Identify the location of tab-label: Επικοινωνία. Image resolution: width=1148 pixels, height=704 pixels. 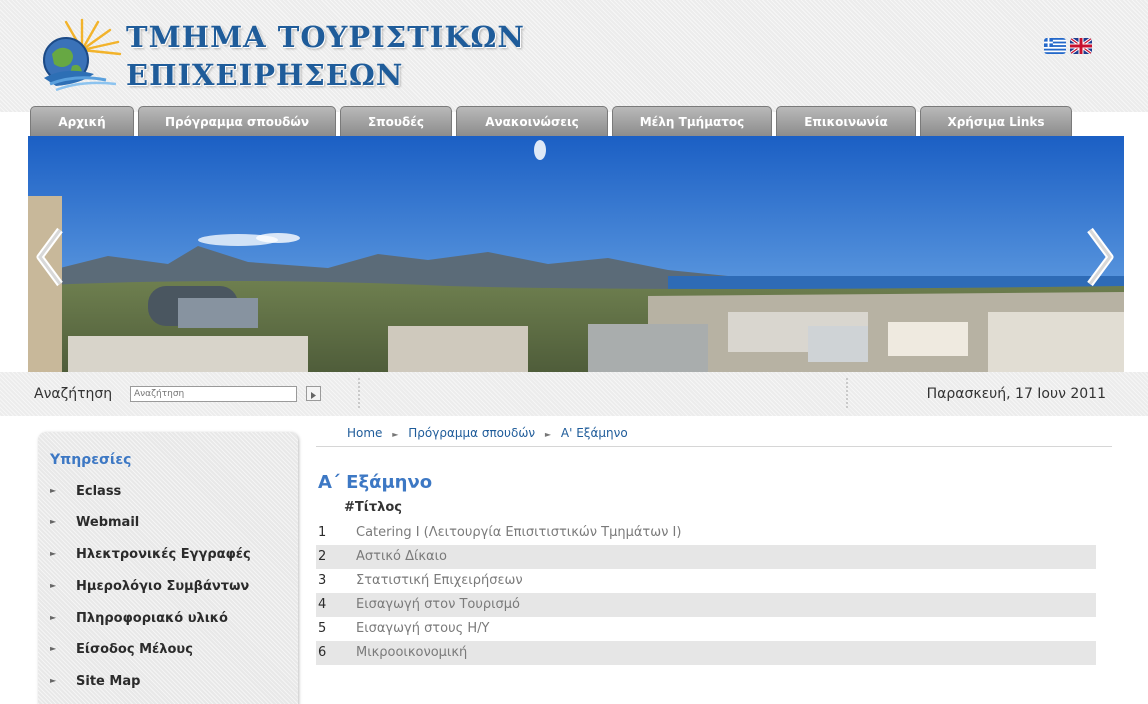
(846, 121).